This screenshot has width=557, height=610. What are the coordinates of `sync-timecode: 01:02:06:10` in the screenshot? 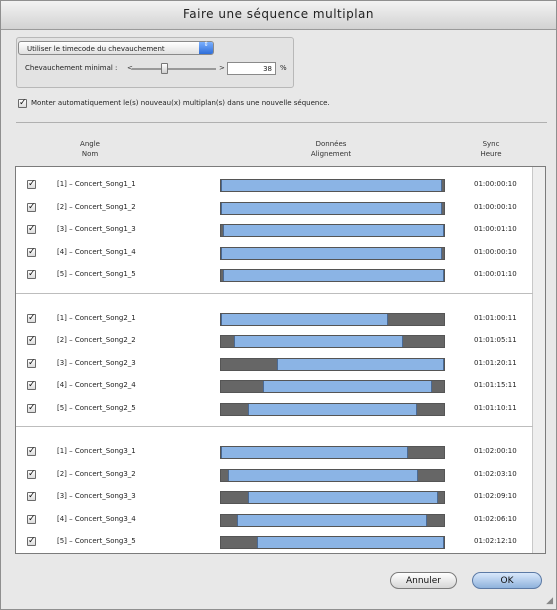 It's located at (495, 519).